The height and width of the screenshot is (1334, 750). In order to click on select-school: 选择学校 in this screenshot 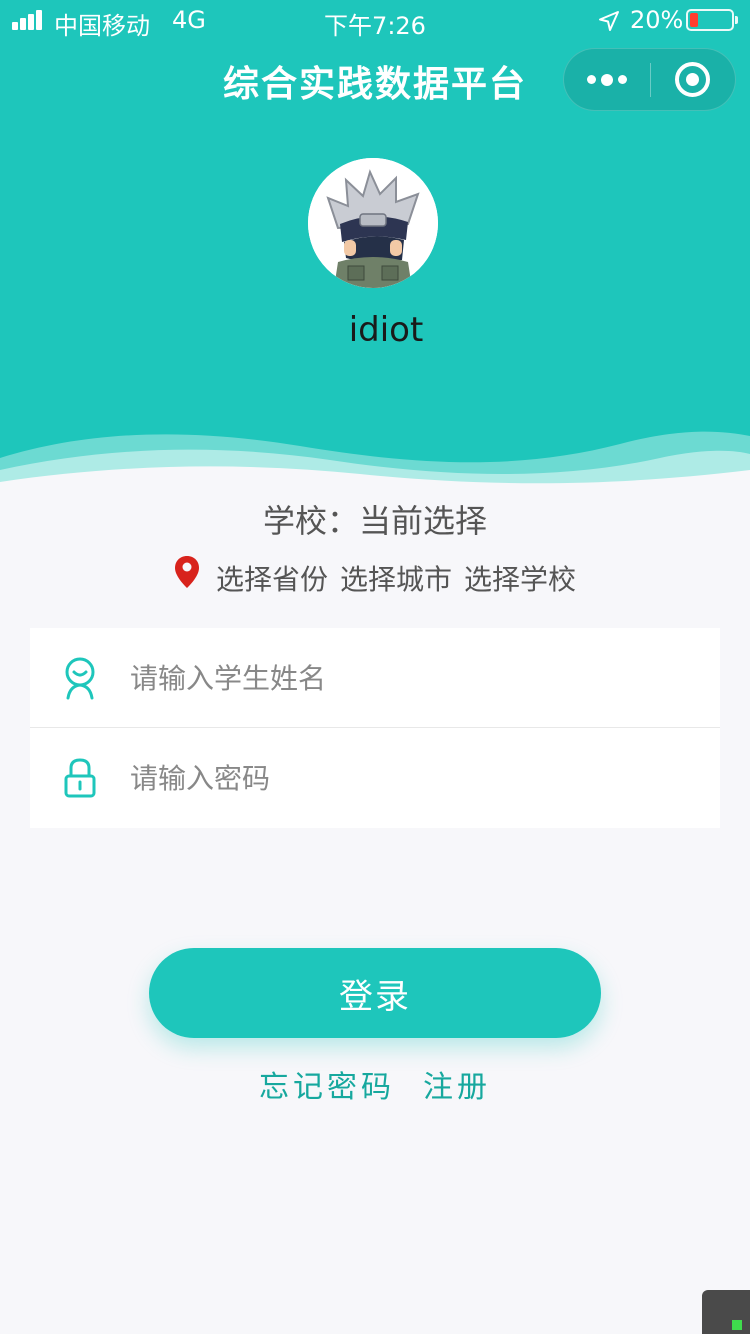, I will do `click(520, 578)`.